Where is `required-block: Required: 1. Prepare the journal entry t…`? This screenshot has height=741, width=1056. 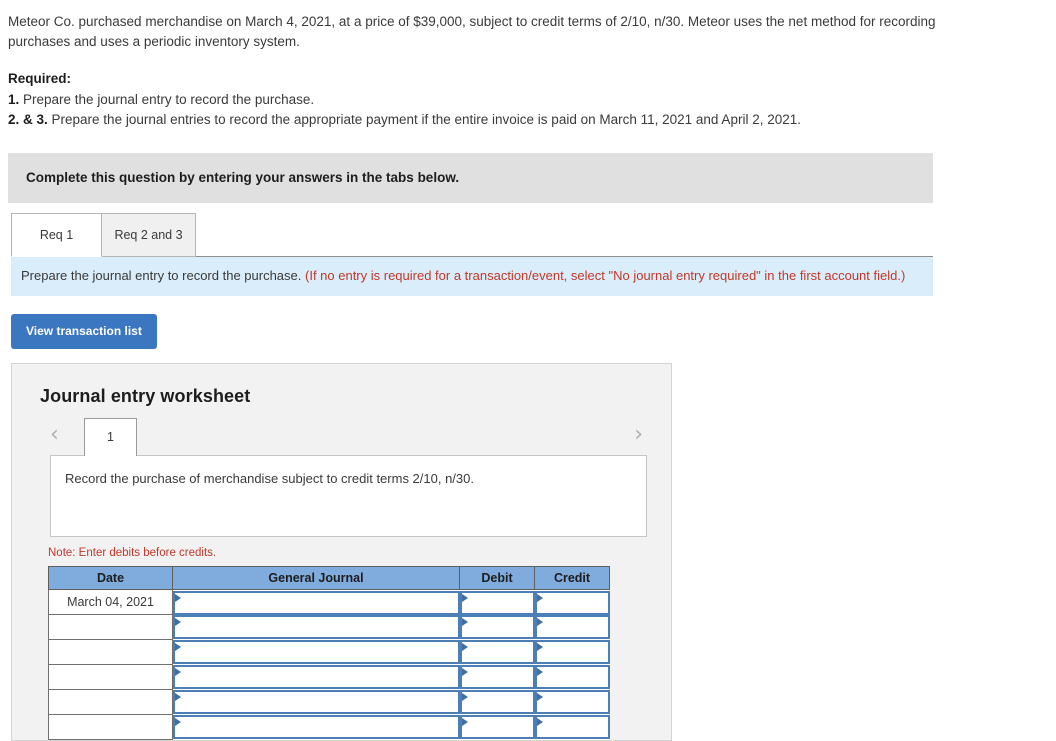
required-block: Required: 1. Prepare the journal entry t… is located at coordinates (528, 99).